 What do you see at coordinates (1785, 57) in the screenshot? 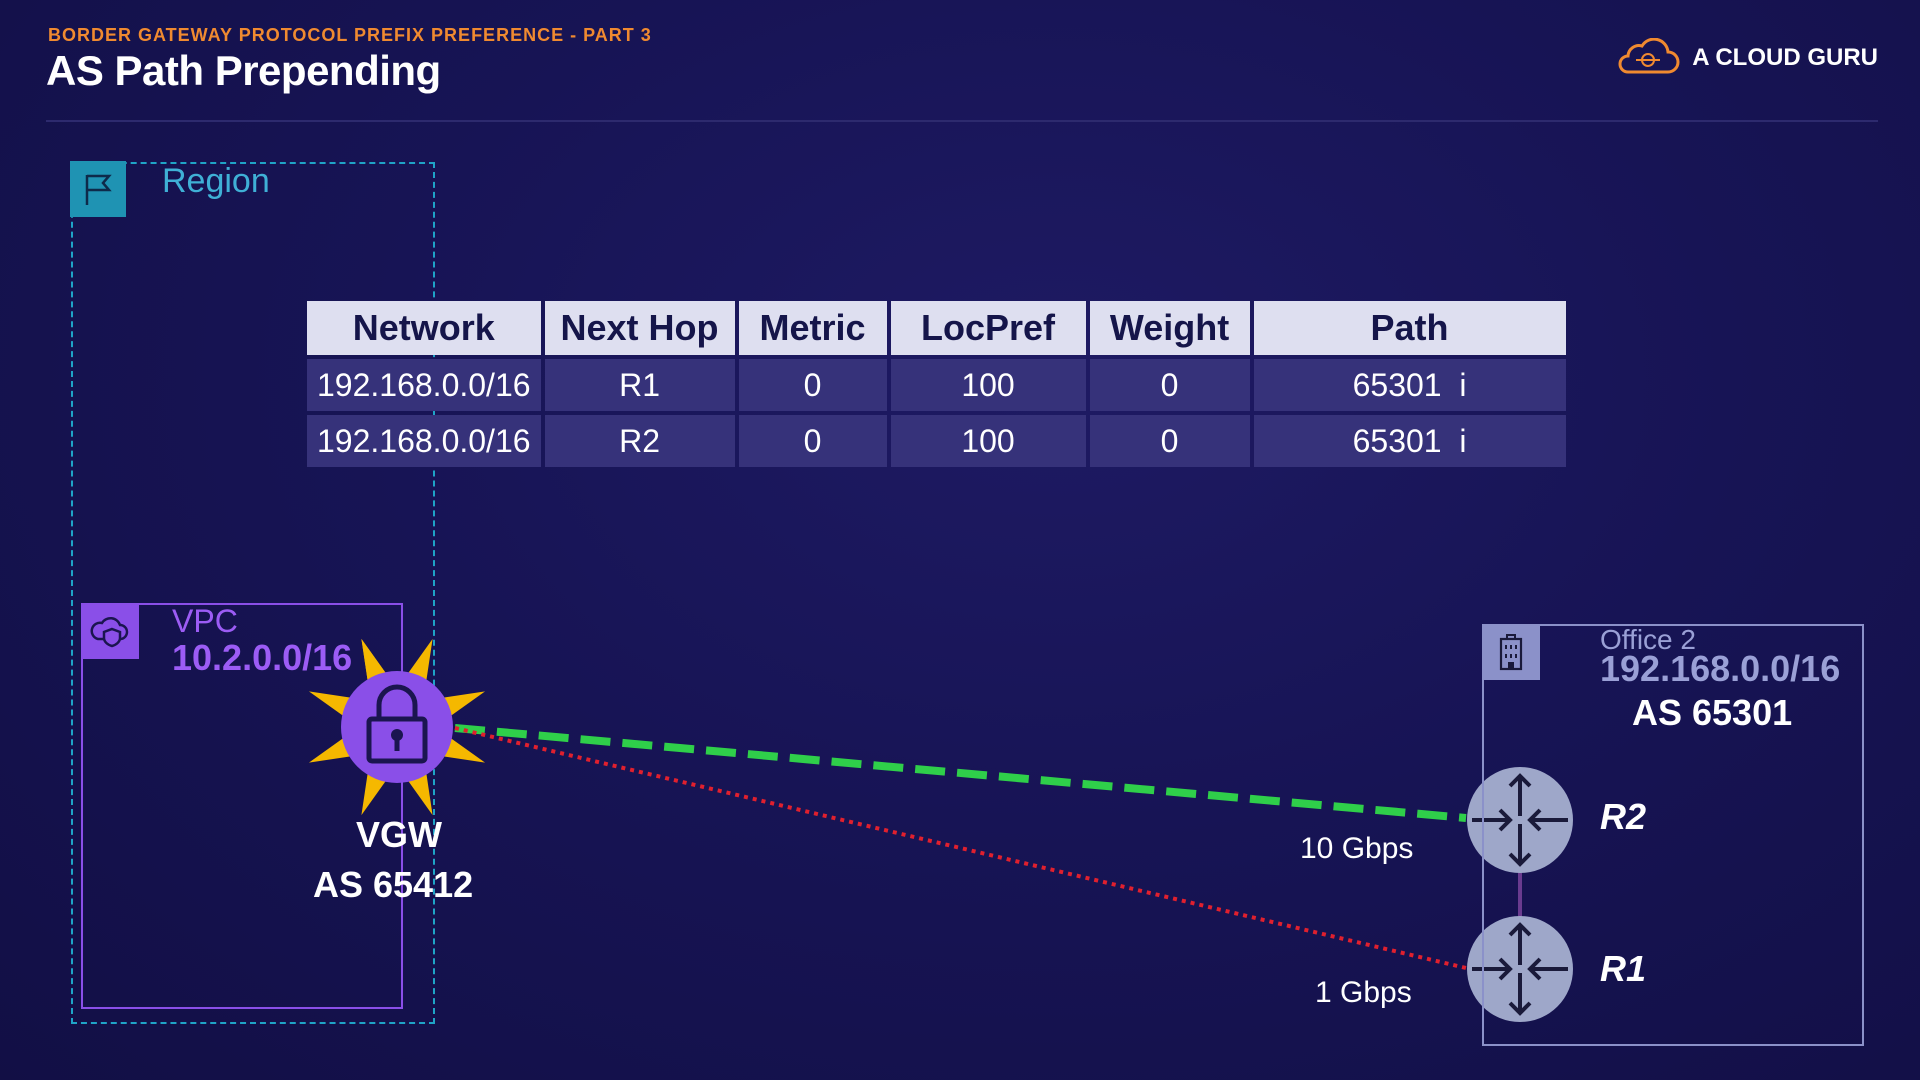
I see `brand-name: A CLOUD GURU` at bounding box center [1785, 57].